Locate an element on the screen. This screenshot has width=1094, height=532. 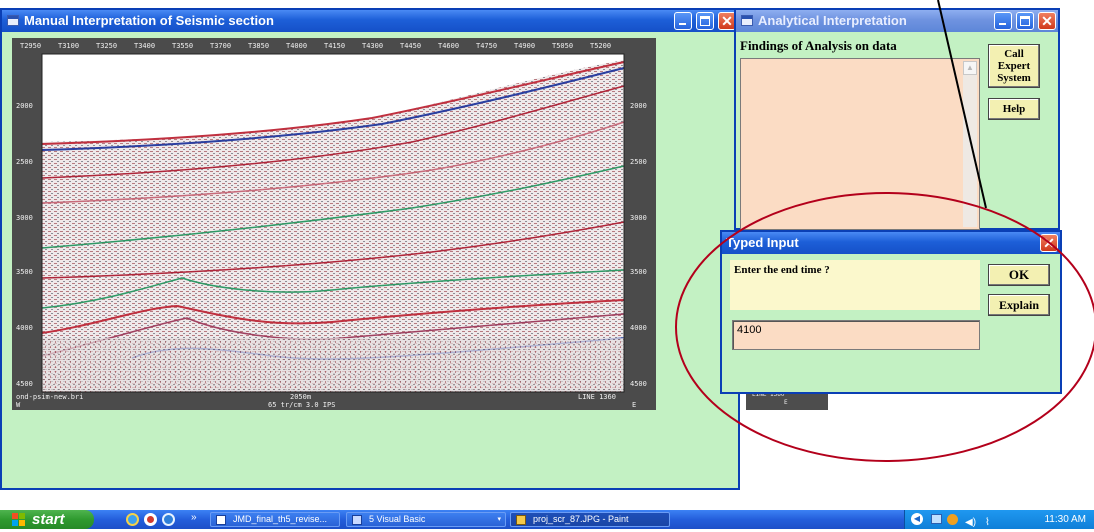
right-depth-label: 3500 is located at coordinates (638, 272).